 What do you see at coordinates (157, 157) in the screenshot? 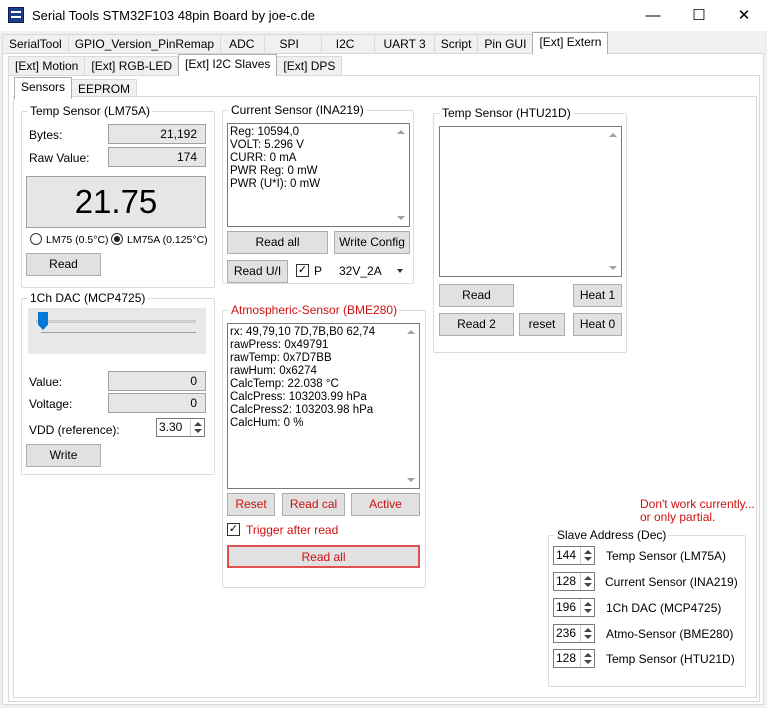
I see `raw-value: 174` at bounding box center [157, 157].